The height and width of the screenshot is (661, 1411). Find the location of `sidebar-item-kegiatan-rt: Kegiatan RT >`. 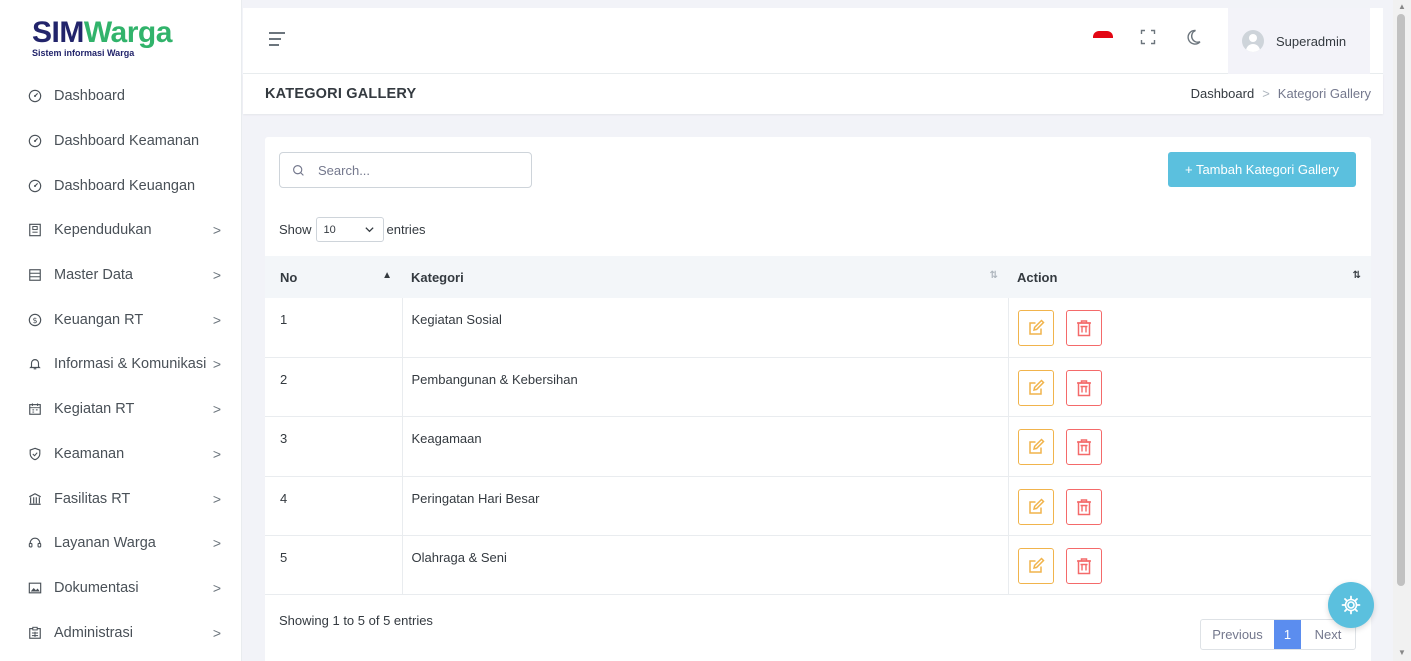

sidebar-item-kegiatan-rt: Kegiatan RT > is located at coordinates (120, 409).